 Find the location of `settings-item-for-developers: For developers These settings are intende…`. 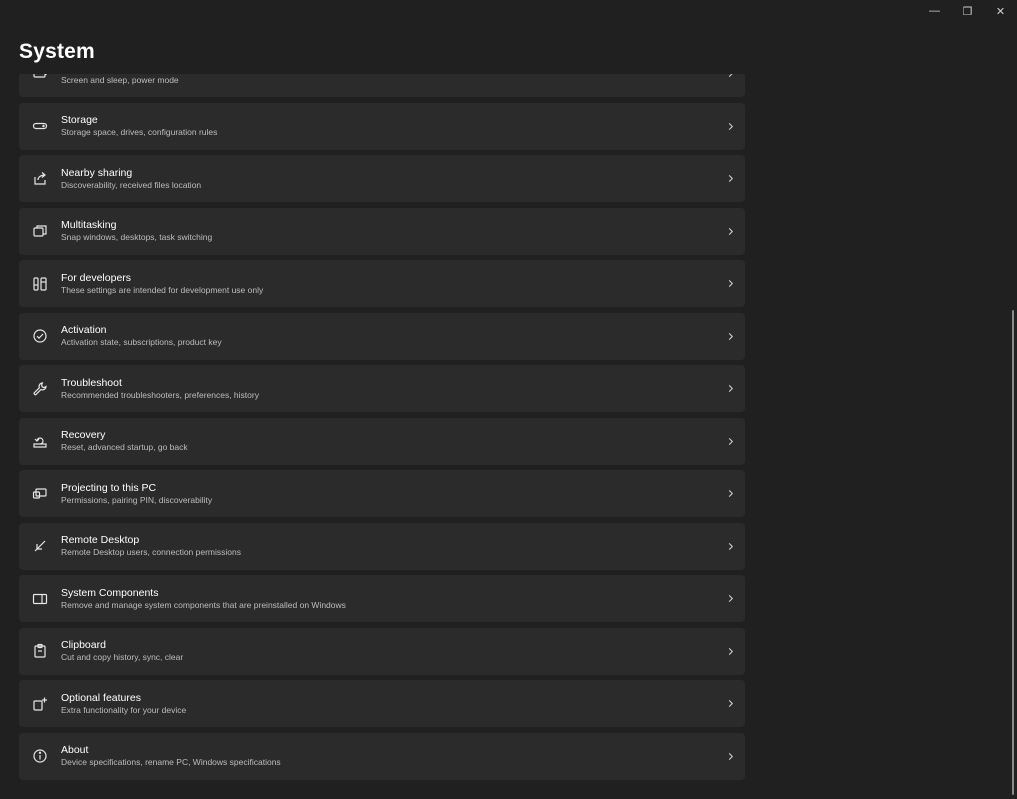

settings-item-for-developers: For developers These settings are intende… is located at coordinates (382, 283).